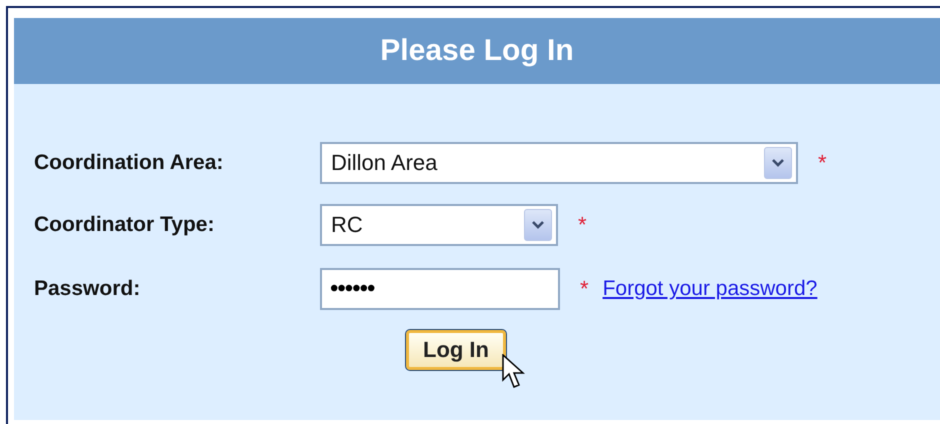  Describe the element at coordinates (440, 289) in the screenshot. I see `password-field: ••••••` at that location.